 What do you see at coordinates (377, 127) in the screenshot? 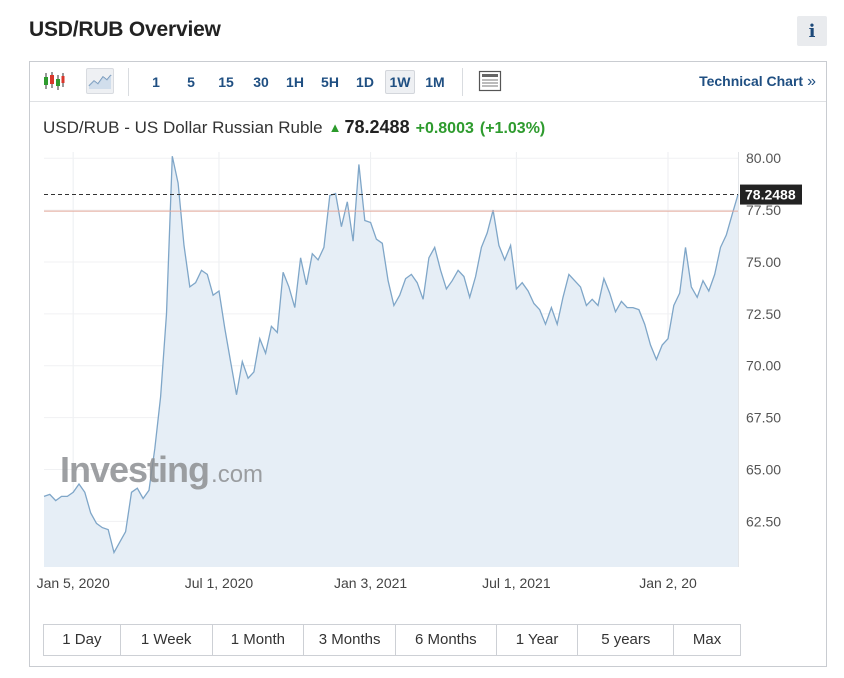
I see `current-price: 78.2488` at bounding box center [377, 127].